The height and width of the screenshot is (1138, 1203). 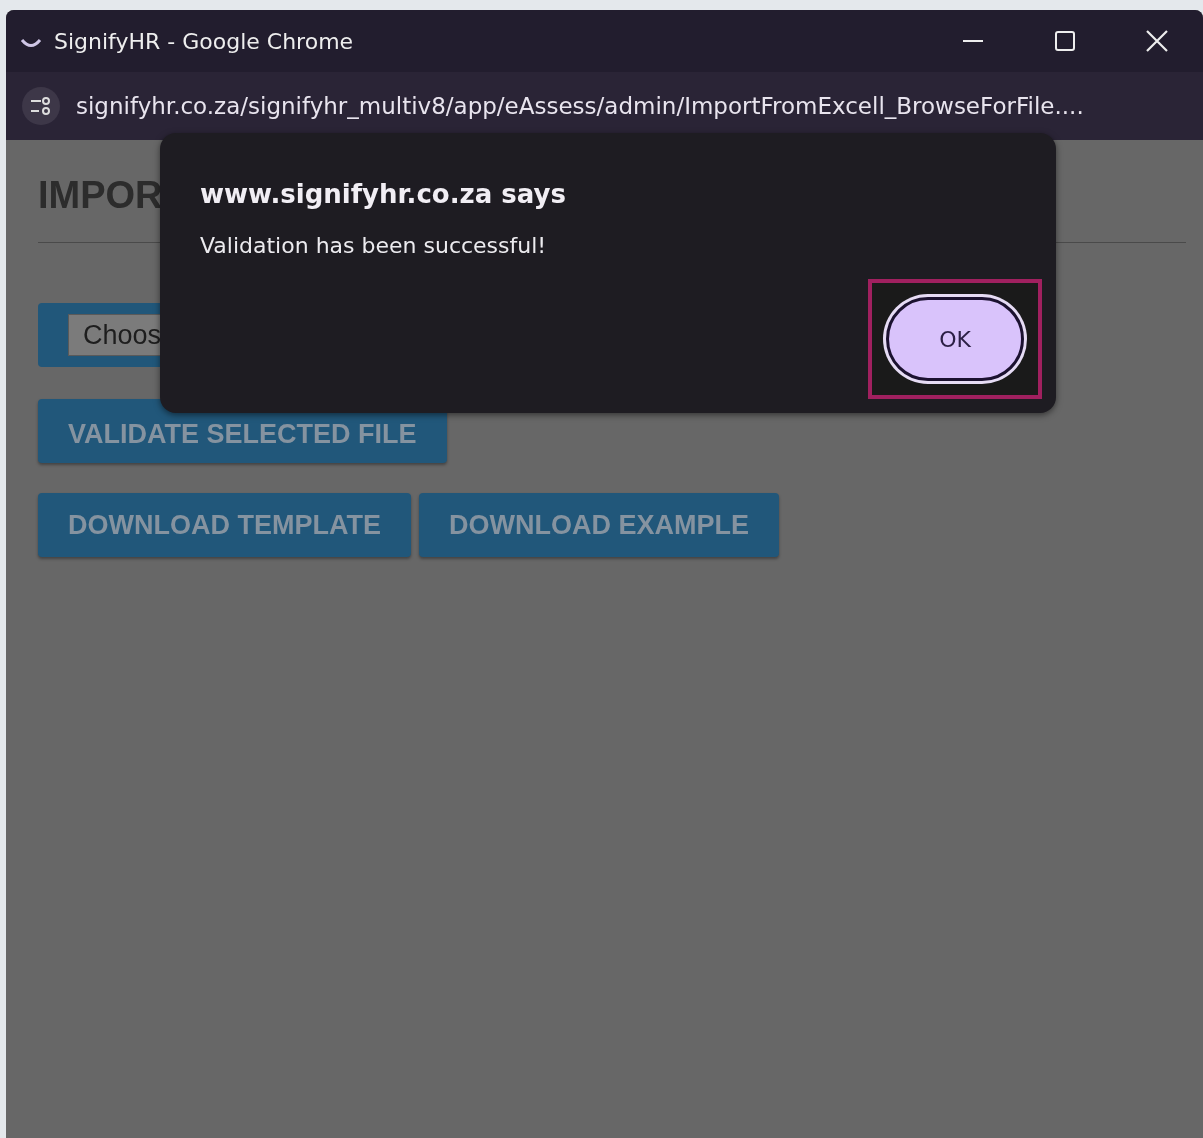 What do you see at coordinates (41, 106) in the screenshot?
I see `site-settings-icon` at bounding box center [41, 106].